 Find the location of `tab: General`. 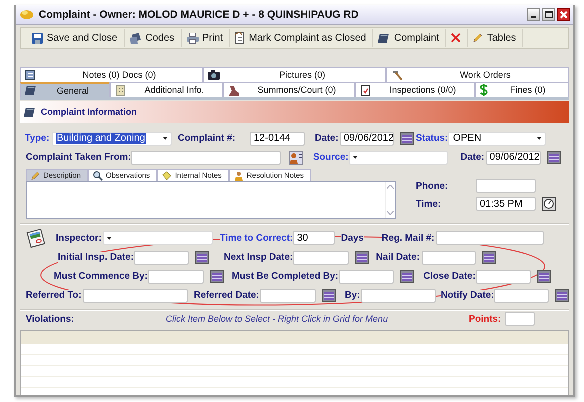

tab: General is located at coordinates (65, 89).